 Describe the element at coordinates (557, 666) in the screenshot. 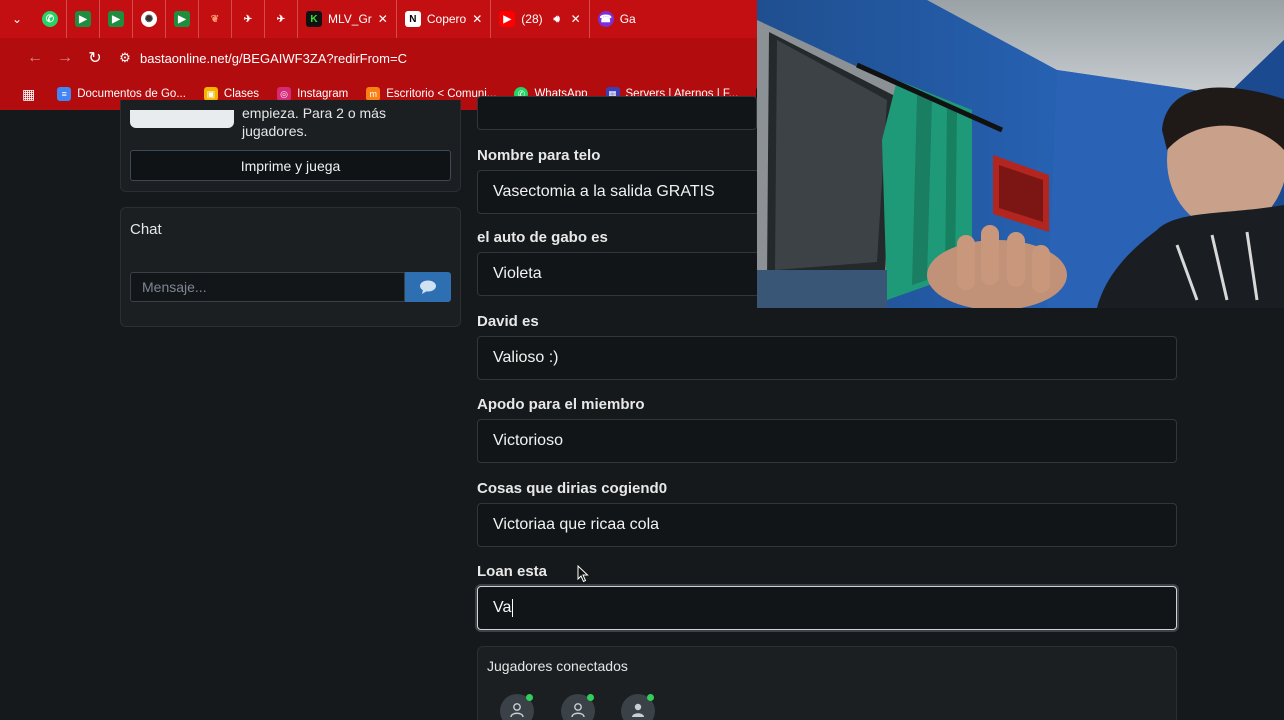

I see `players-title: Jugadores conectados` at that location.